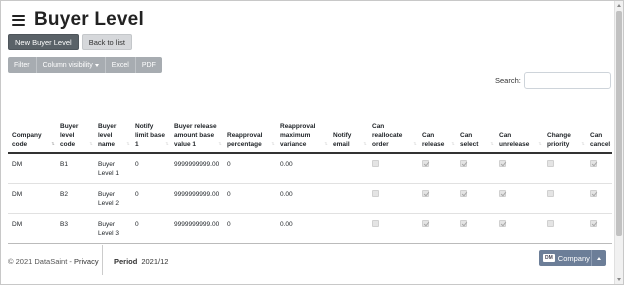  What do you see at coordinates (599, 228) in the screenshot?
I see `cell-can-cancel` at bounding box center [599, 228].